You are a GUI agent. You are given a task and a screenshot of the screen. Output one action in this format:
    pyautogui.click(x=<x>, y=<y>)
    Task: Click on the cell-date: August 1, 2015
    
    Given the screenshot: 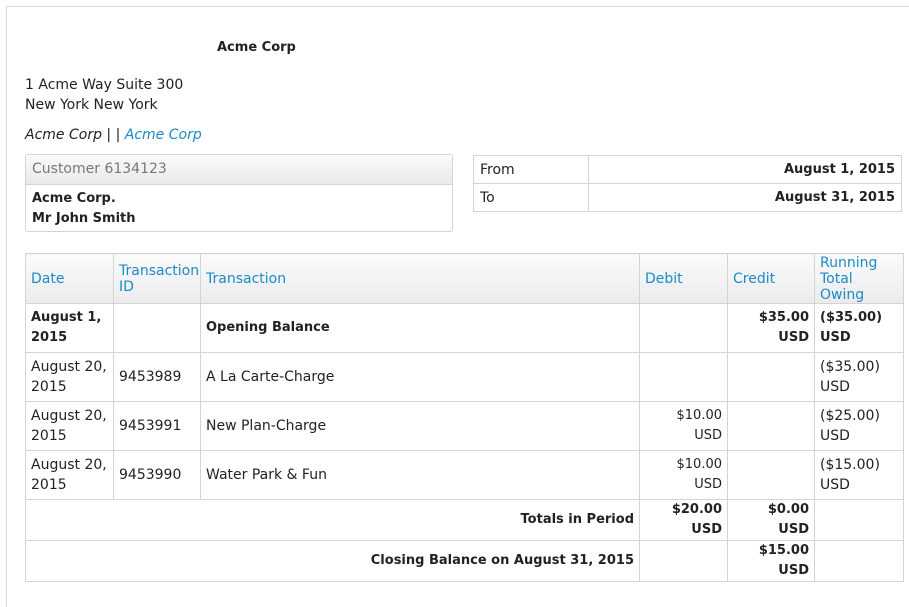 What is the action you would take?
    pyautogui.click(x=69, y=328)
    